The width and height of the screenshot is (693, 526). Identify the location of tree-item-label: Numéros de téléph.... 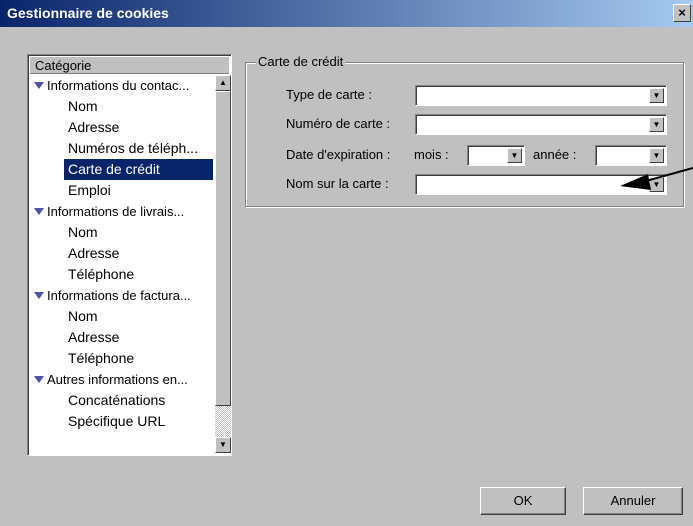
(133, 148).